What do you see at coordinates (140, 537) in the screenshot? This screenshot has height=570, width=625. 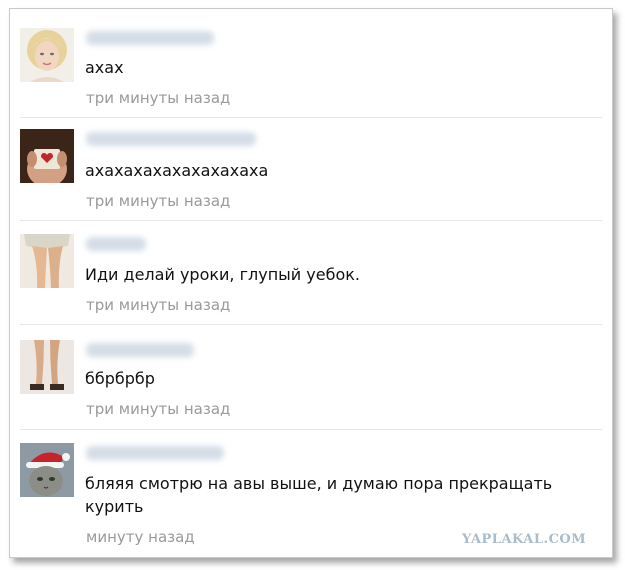 I see `comment-time: минуту назад` at bounding box center [140, 537].